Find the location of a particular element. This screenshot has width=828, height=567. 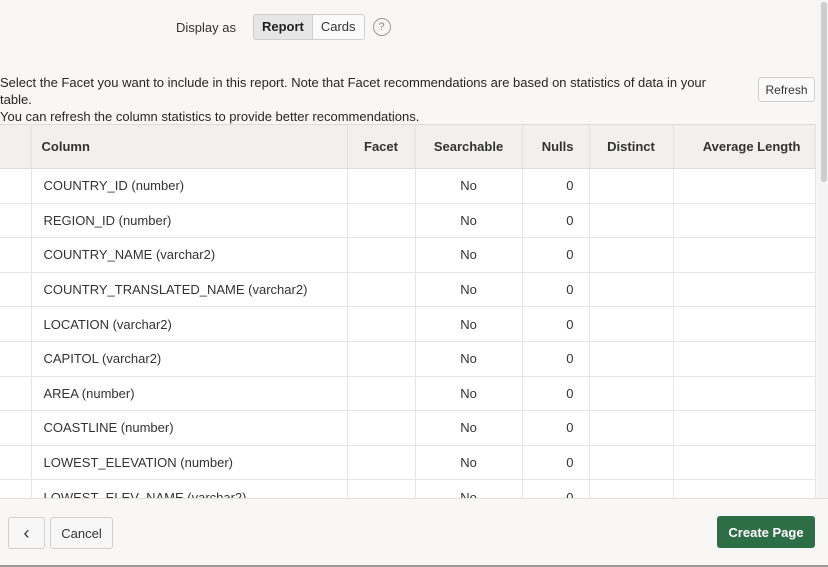

help-icon: ? is located at coordinates (381, 27).